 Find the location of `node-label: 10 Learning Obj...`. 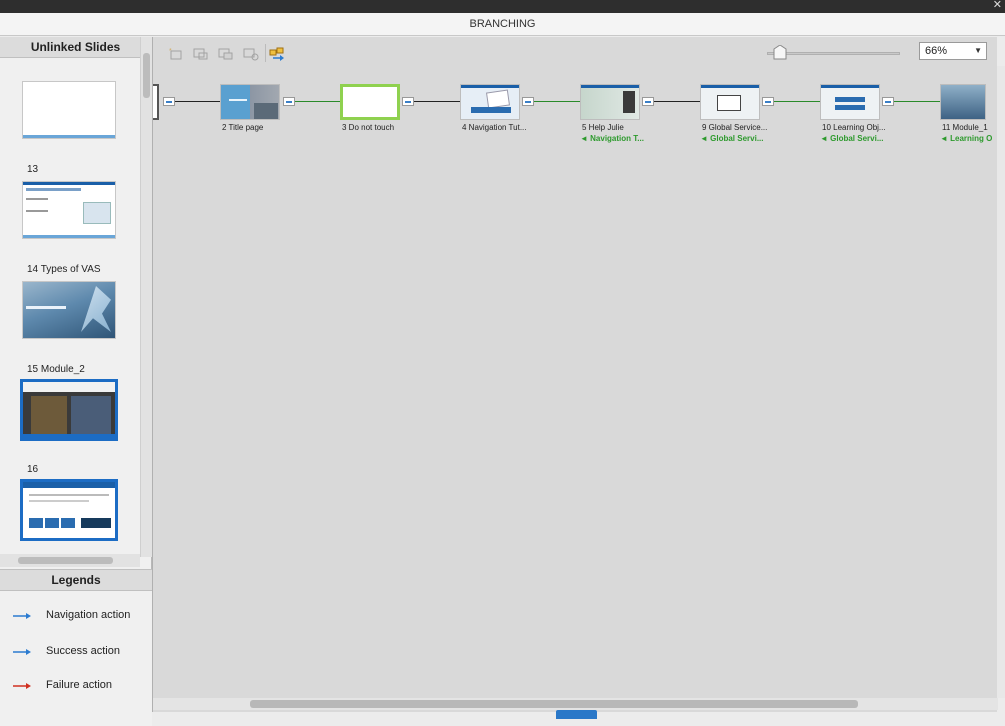

node-label: 10 Learning Obj... is located at coordinates (854, 127).